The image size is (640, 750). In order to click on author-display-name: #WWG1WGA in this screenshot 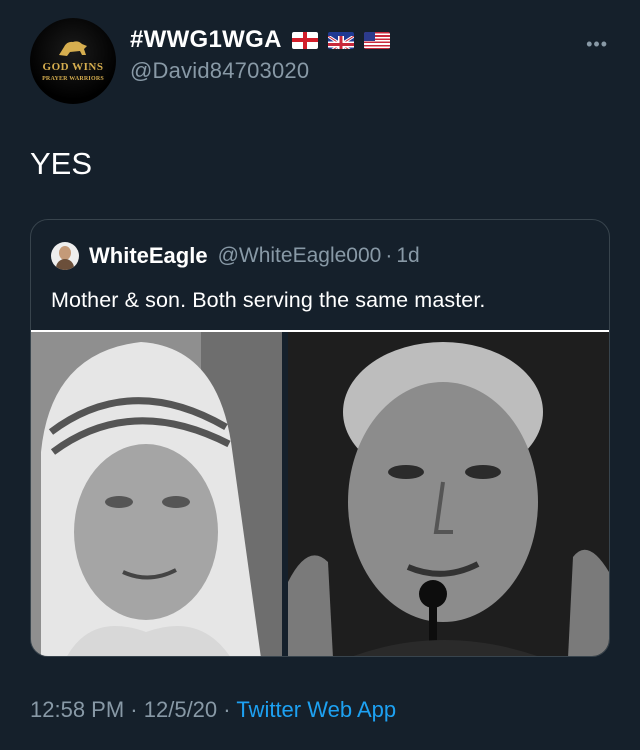, I will do `click(260, 40)`.